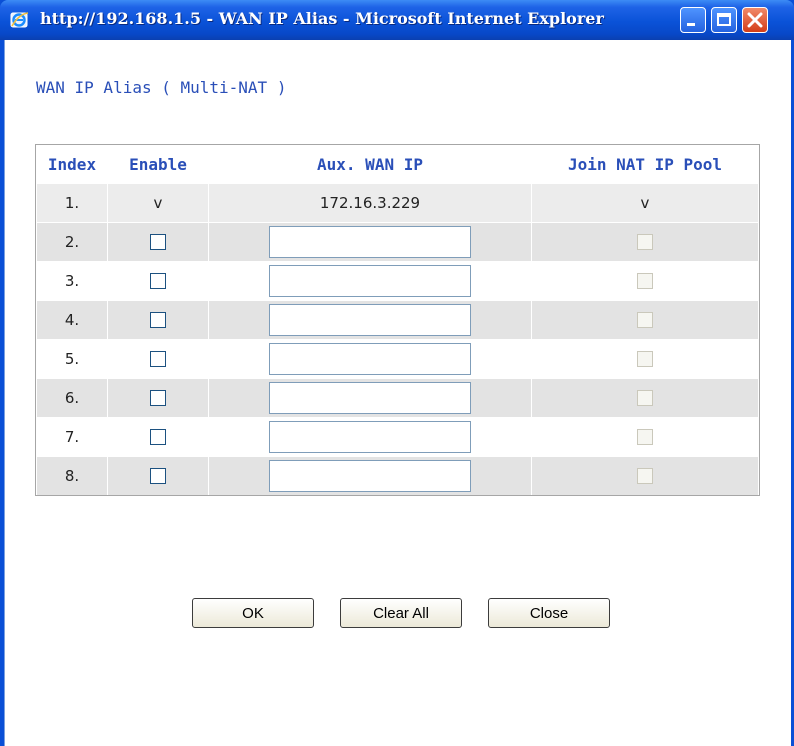 The width and height of the screenshot is (794, 746). I want to click on row-index: 5., so click(72, 359).